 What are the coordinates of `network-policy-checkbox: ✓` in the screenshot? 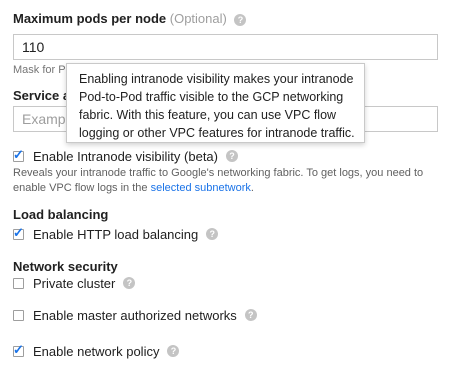 It's located at (18, 349).